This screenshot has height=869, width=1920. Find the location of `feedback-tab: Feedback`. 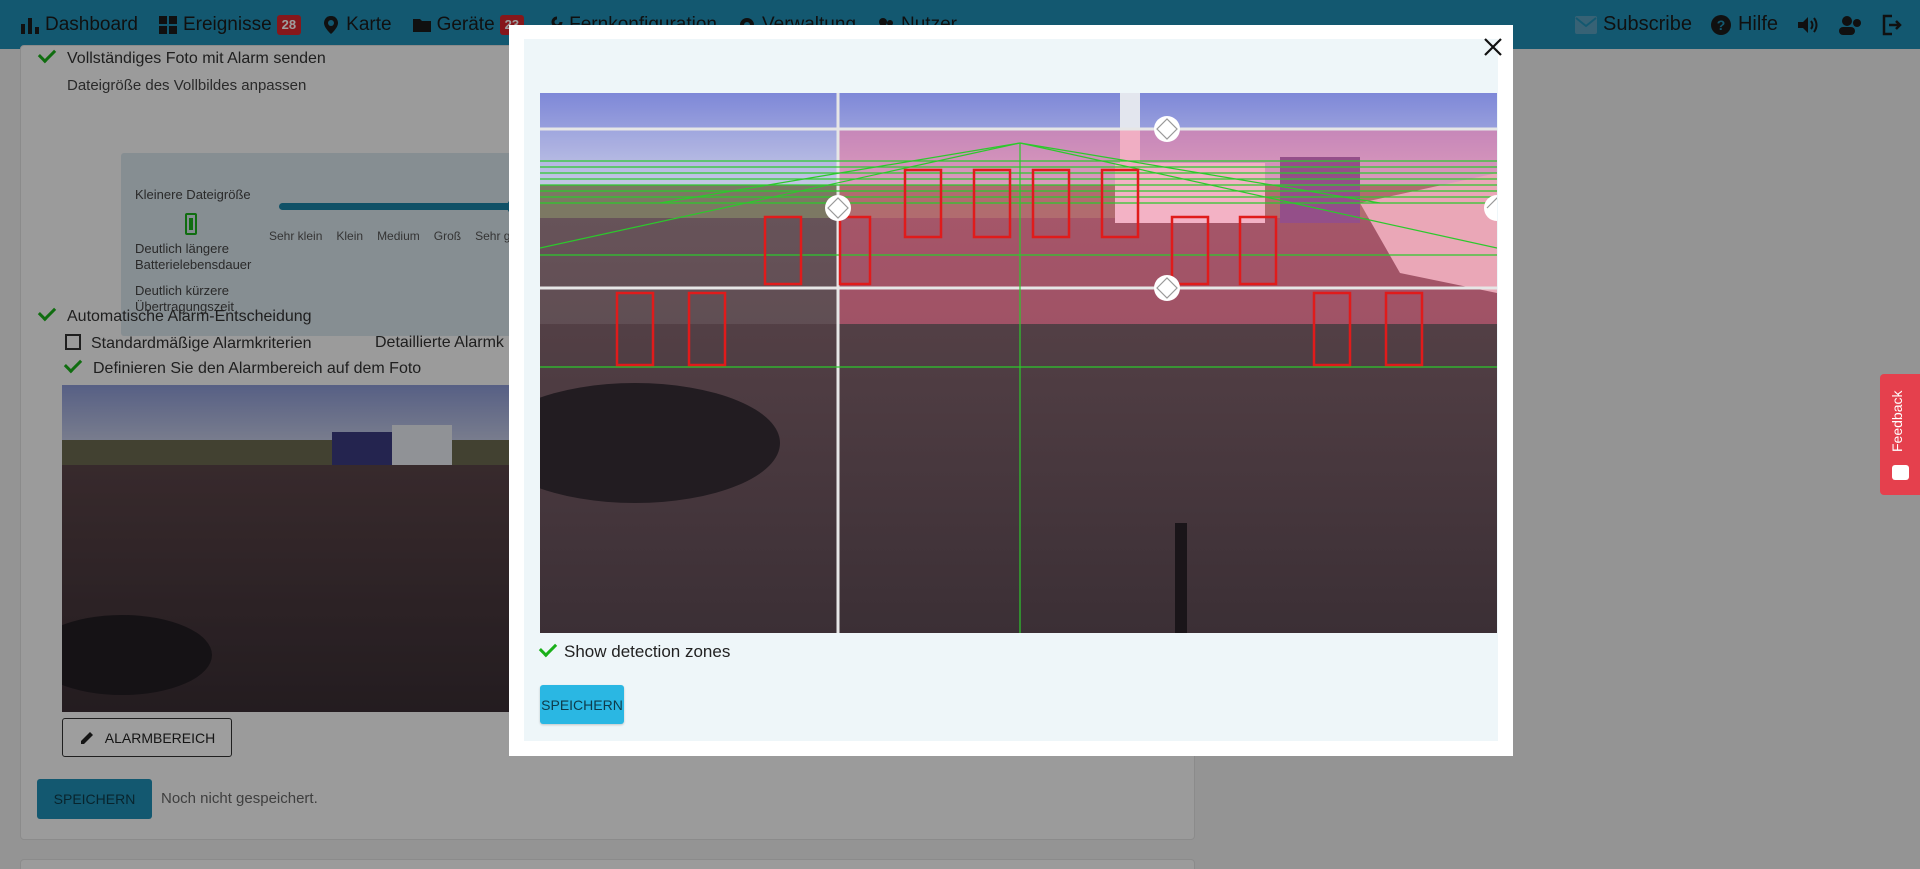

feedback-tab: Feedback is located at coordinates (1900, 434).